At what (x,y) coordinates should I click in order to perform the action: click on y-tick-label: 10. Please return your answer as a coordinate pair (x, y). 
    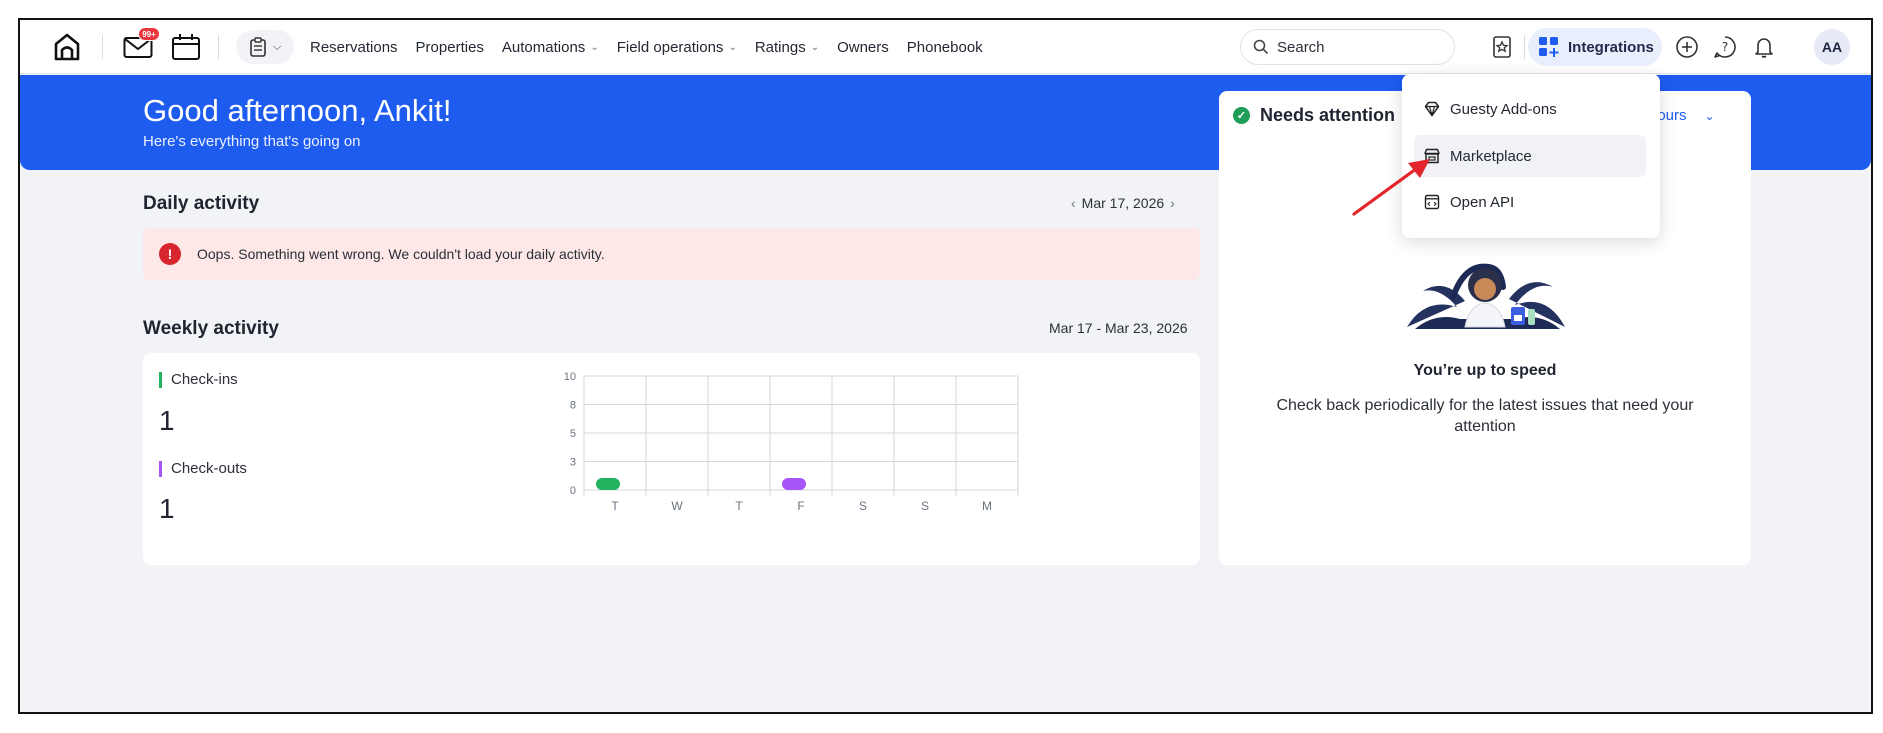
    Looking at the image, I should click on (570, 377).